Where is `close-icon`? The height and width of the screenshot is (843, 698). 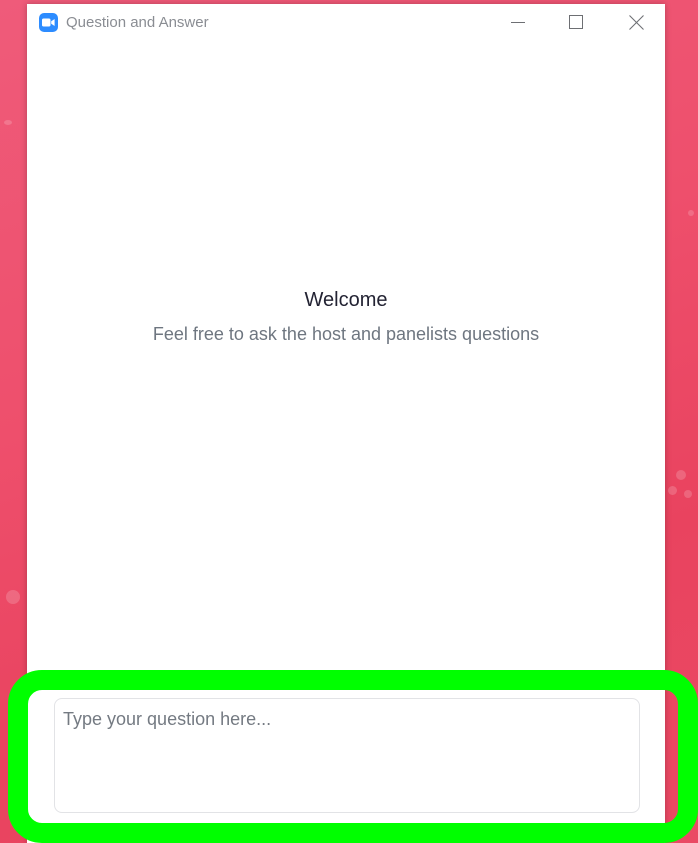 close-icon is located at coordinates (636, 22).